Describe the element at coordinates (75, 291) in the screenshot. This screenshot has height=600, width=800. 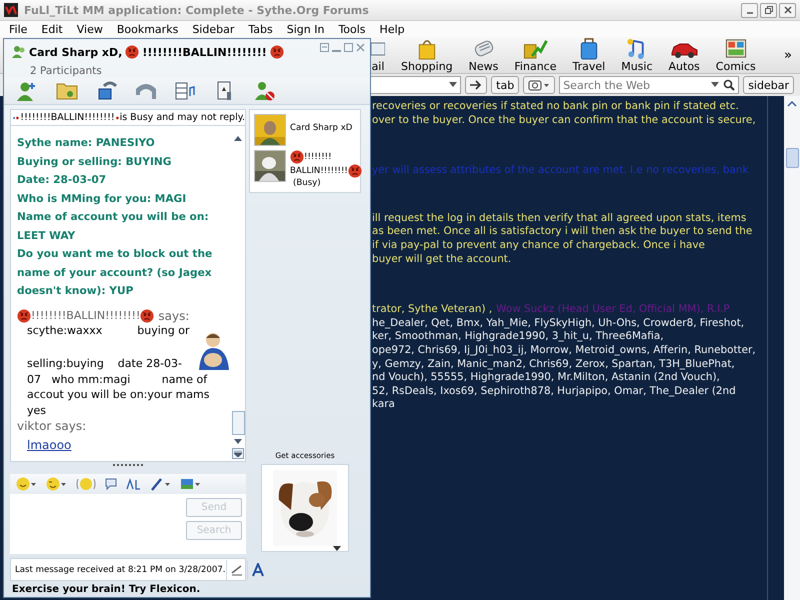
I see `message-line: doesn't know): YUP` at that location.